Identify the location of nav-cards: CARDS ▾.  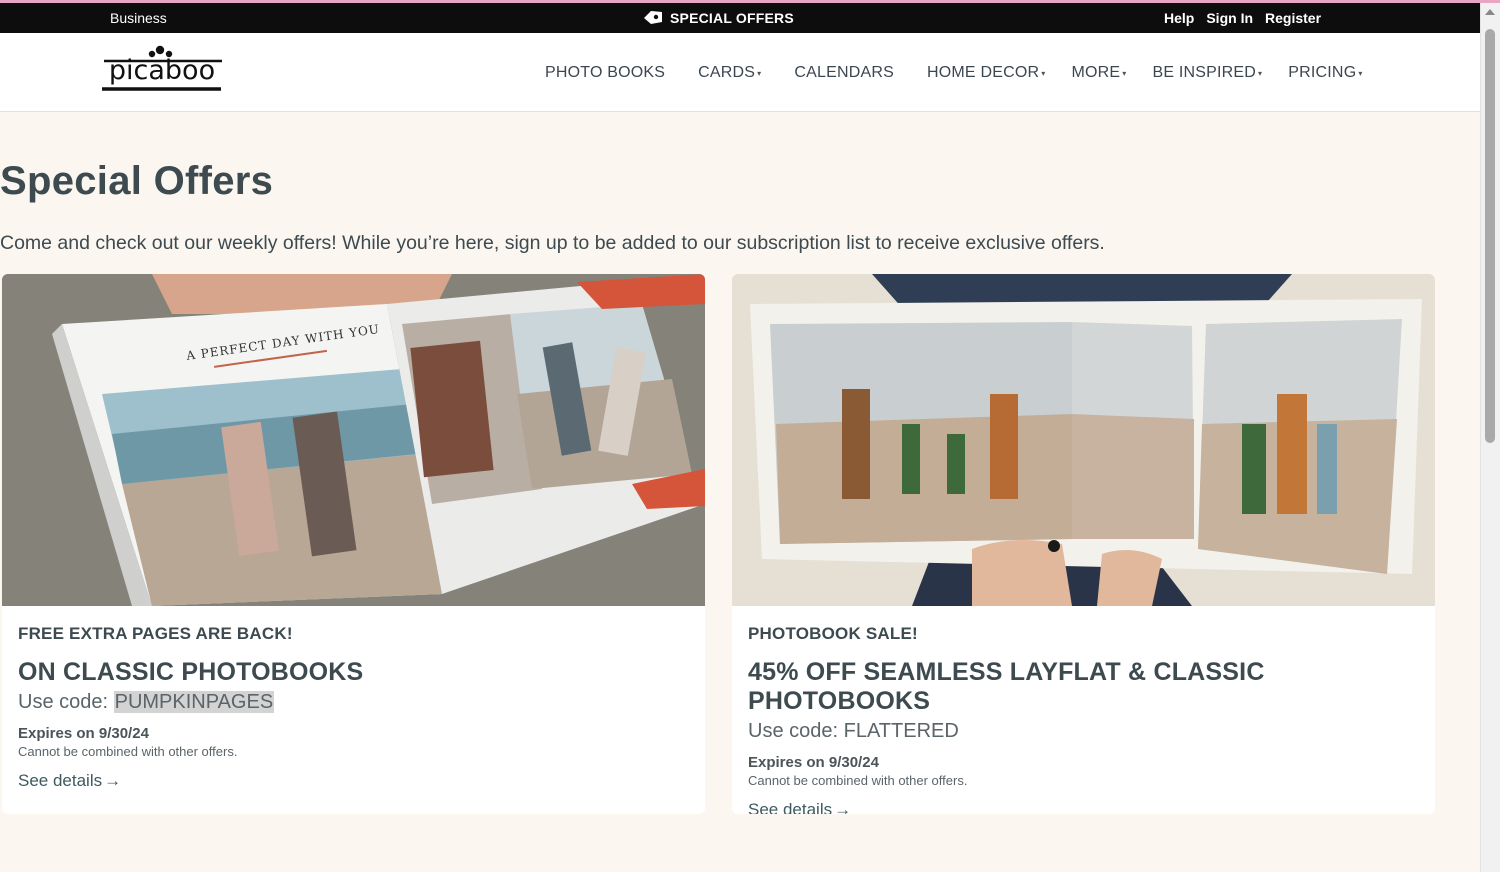
(729, 73).